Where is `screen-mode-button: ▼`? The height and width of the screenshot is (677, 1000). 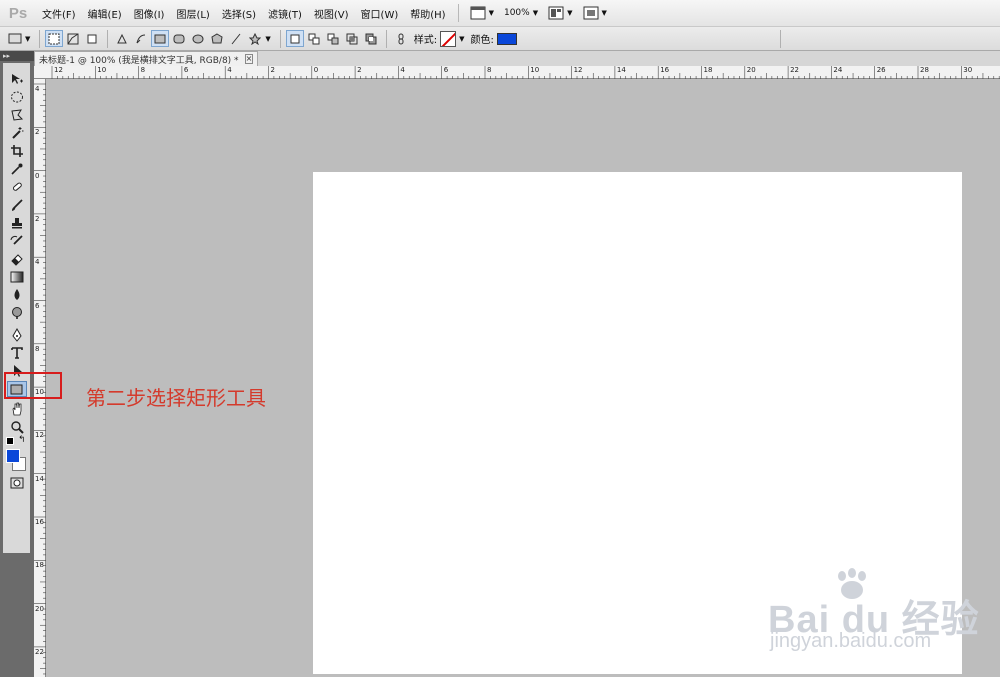
screen-mode-button: ▼ is located at coordinates (595, 13).